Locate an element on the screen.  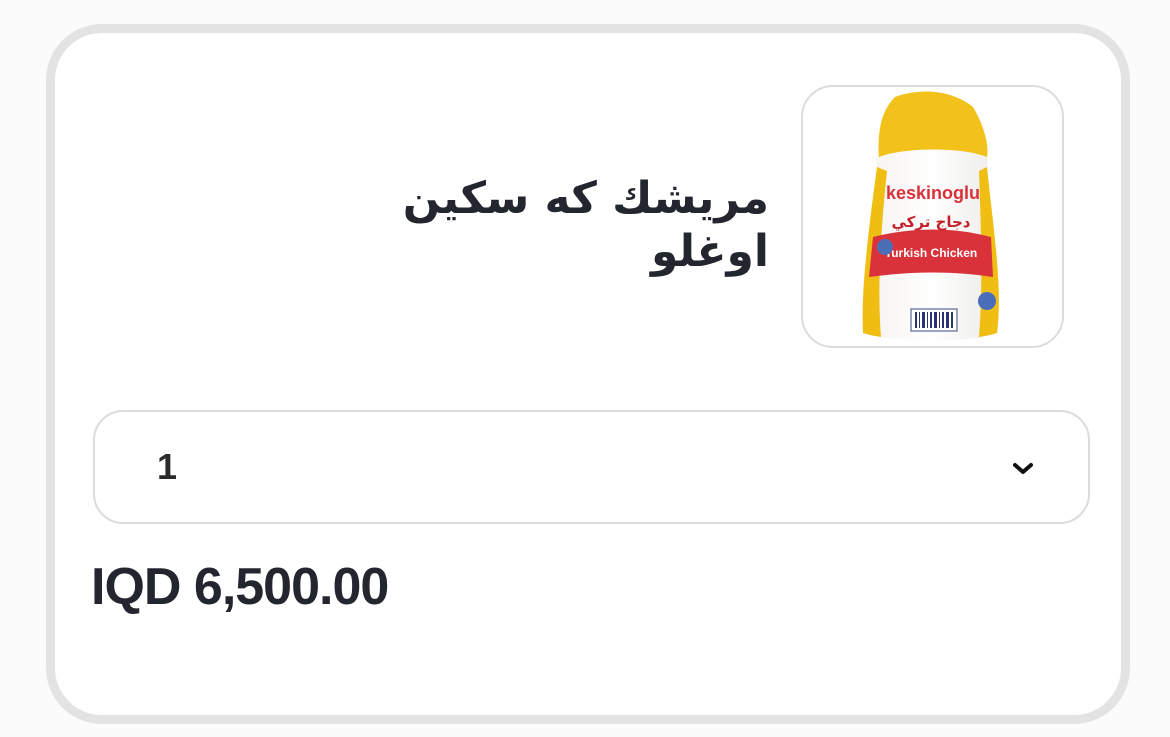
quantity-value: 1 is located at coordinates (167, 466).